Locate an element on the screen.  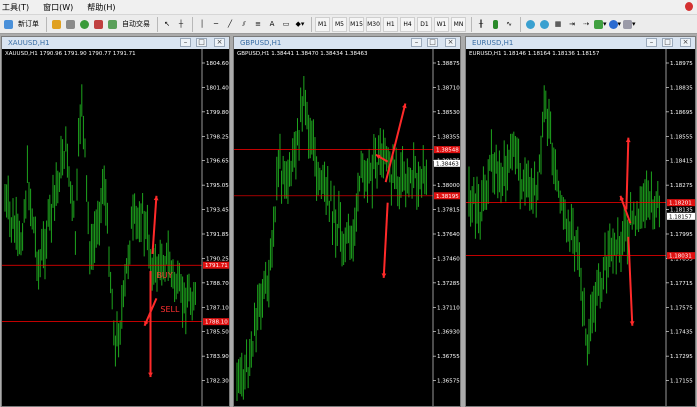
price-axis-label: 1.38710 is located at coordinates (448, 88).